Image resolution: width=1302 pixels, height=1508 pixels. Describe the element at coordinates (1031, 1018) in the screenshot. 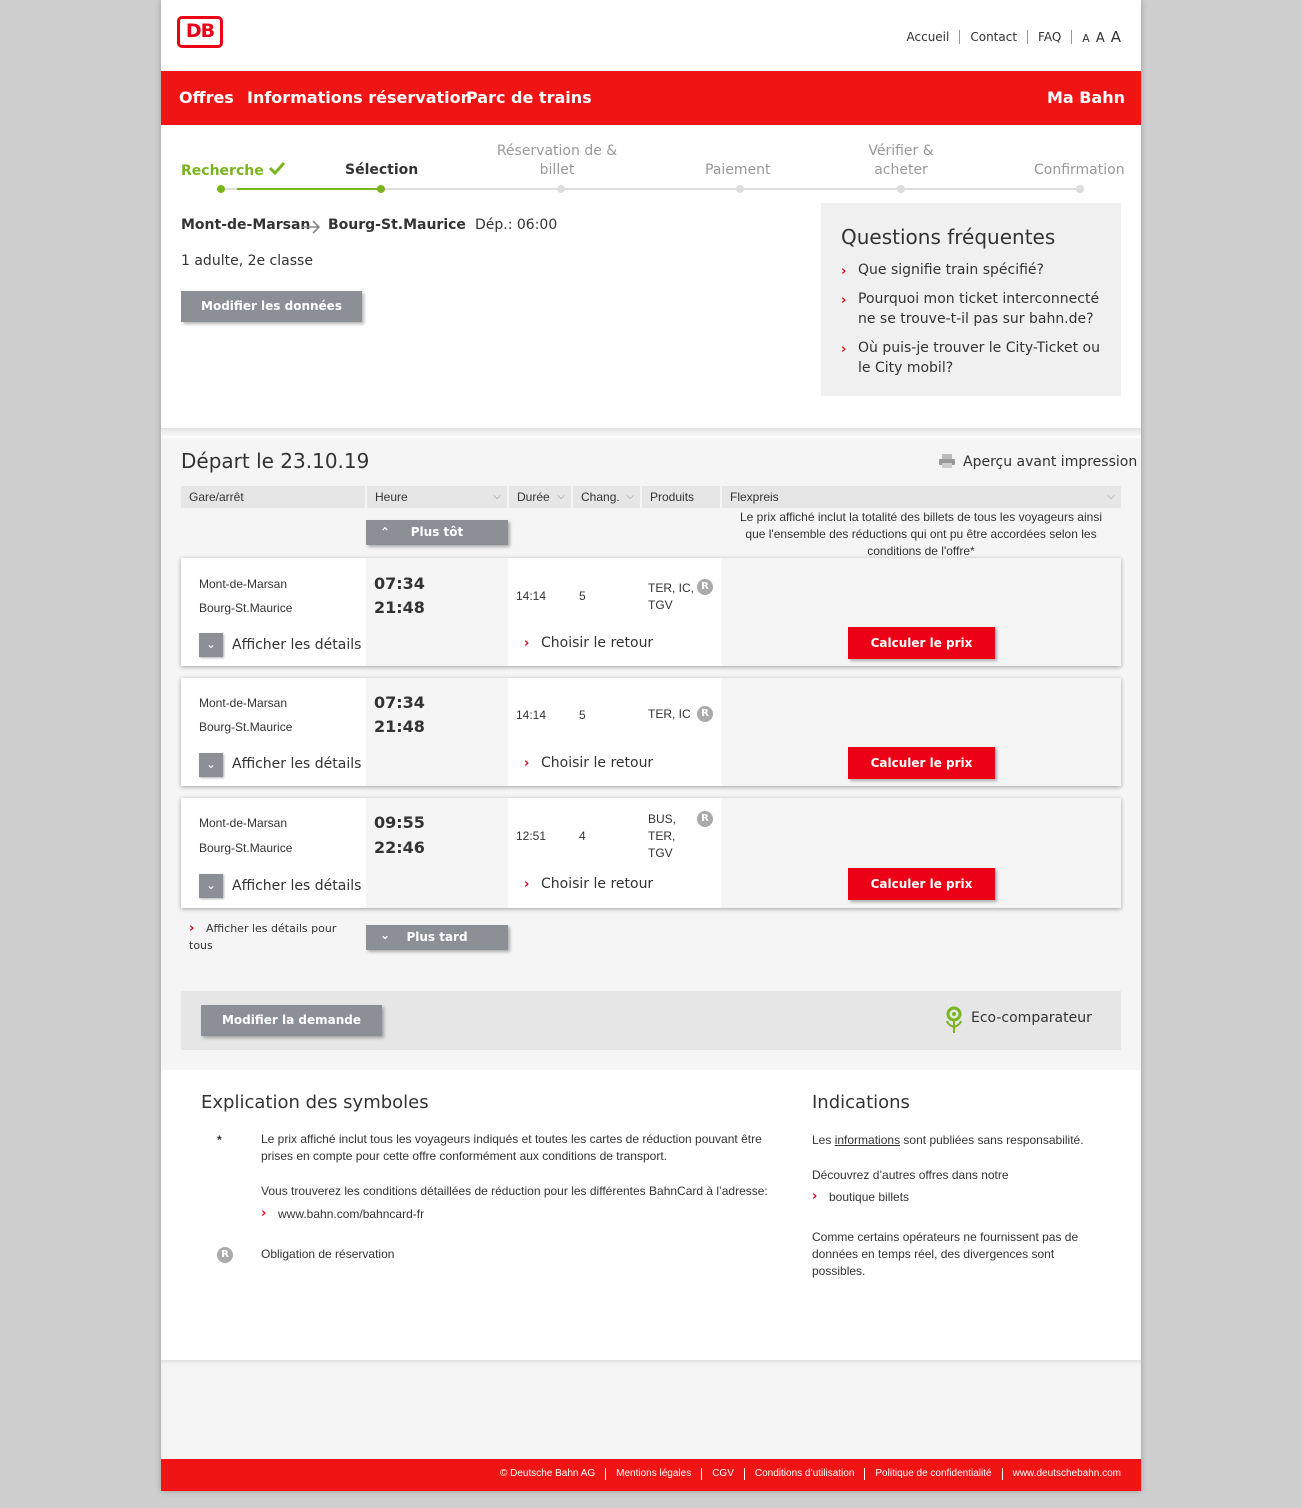

I see `eco-comparator-link: Eco-comparateur` at that location.